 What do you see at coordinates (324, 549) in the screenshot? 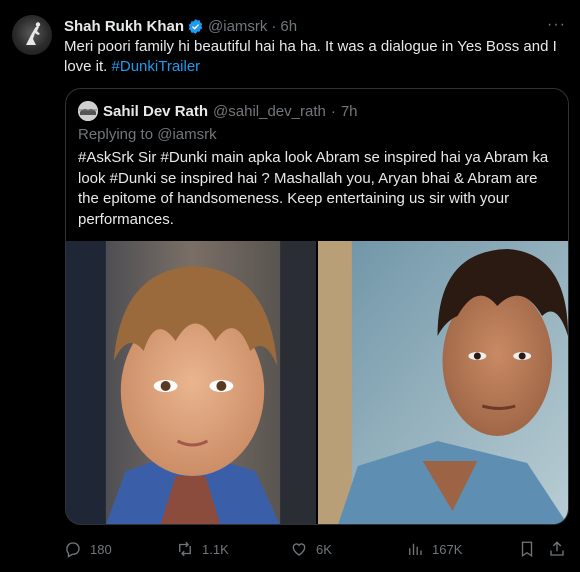
I see `like-count: 6K` at bounding box center [324, 549].